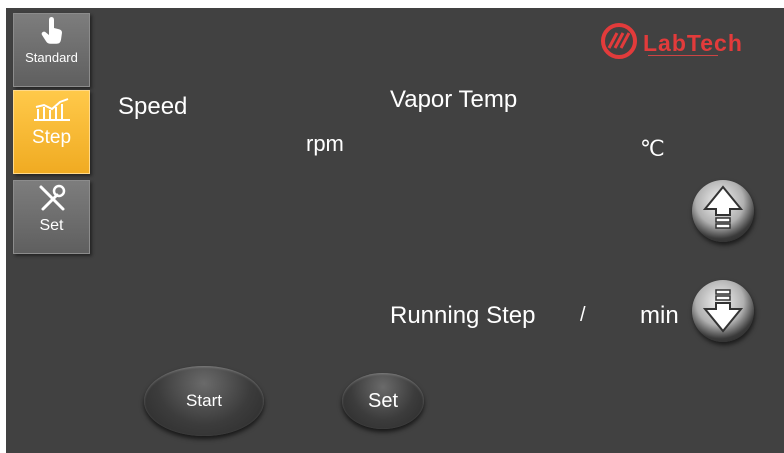  I want to click on arrow-down-icon, so click(723, 311).